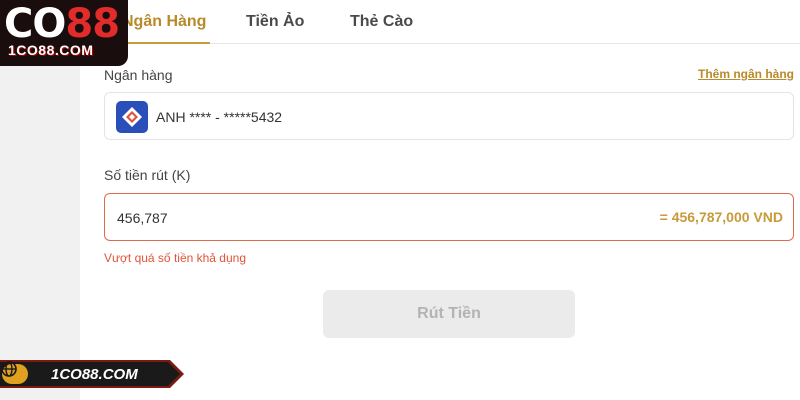 This screenshot has width=800, height=400. Describe the element at coordinates (449, 116) in the screenshot. I see `bank-select: ANH **** - *****5432` at that location.